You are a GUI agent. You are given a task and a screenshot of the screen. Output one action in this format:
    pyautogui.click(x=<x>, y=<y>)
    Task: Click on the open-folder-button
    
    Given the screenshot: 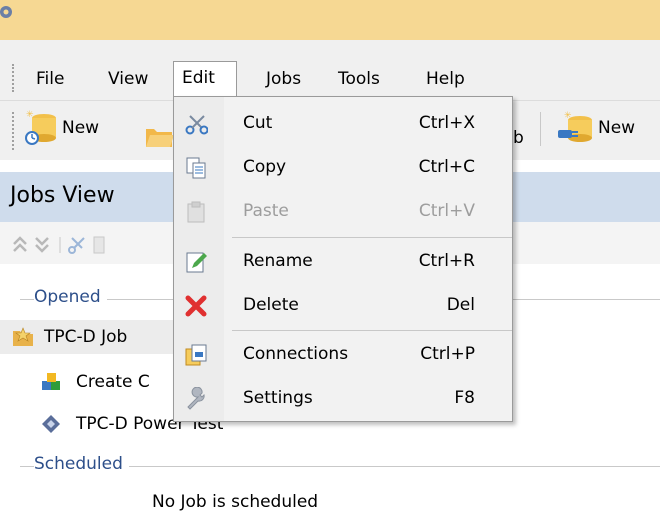 What is the action you would take?
    pyautogui.click(x=159, y=136)
    